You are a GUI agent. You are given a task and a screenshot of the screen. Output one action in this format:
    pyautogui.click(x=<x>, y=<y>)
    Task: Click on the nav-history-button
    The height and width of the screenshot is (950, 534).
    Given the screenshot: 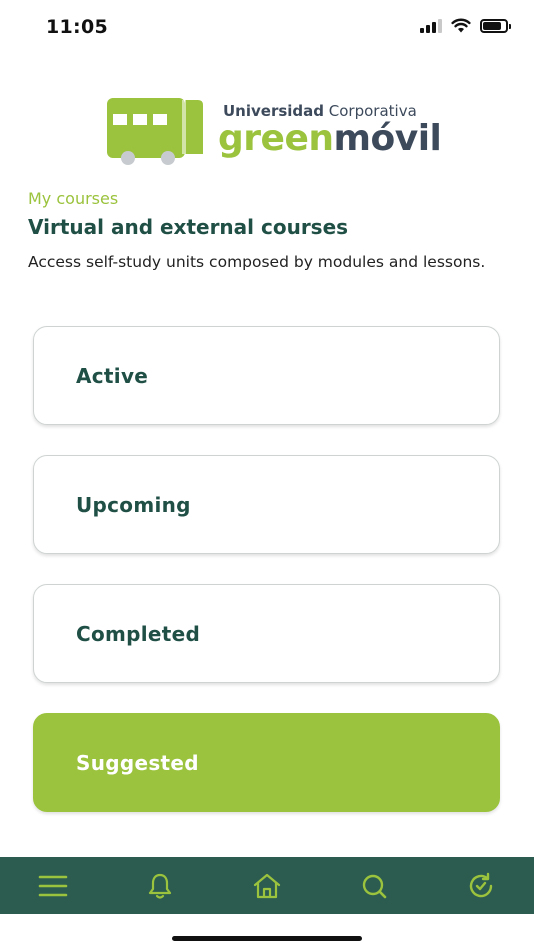 What is the action you would take?
    pyautogui.click(x=481, y=886)
    